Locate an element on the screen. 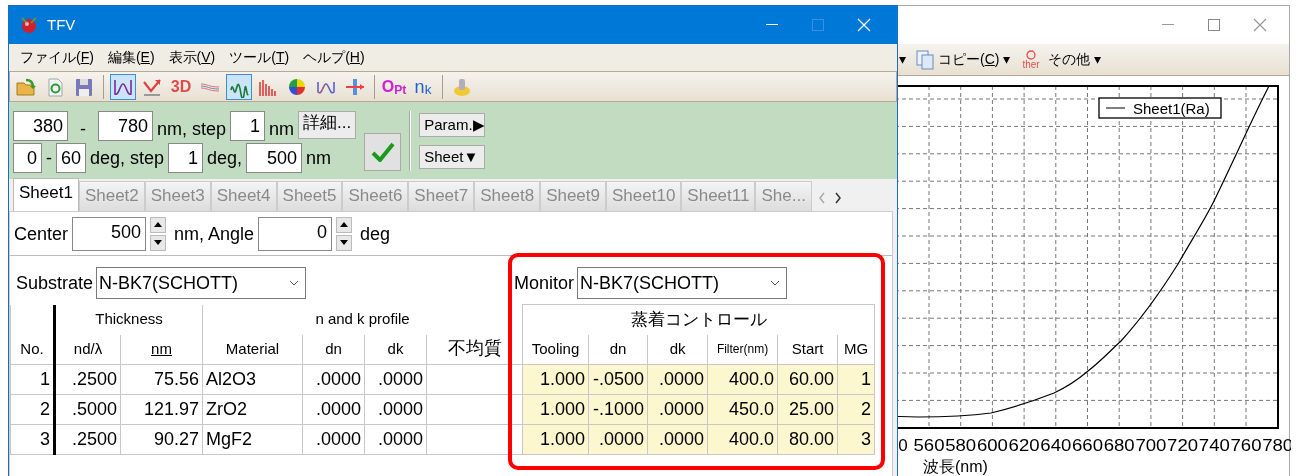 The width and height of the screenshot is (1298, 476). maximize-icon is located at coordinates (1214, 25).